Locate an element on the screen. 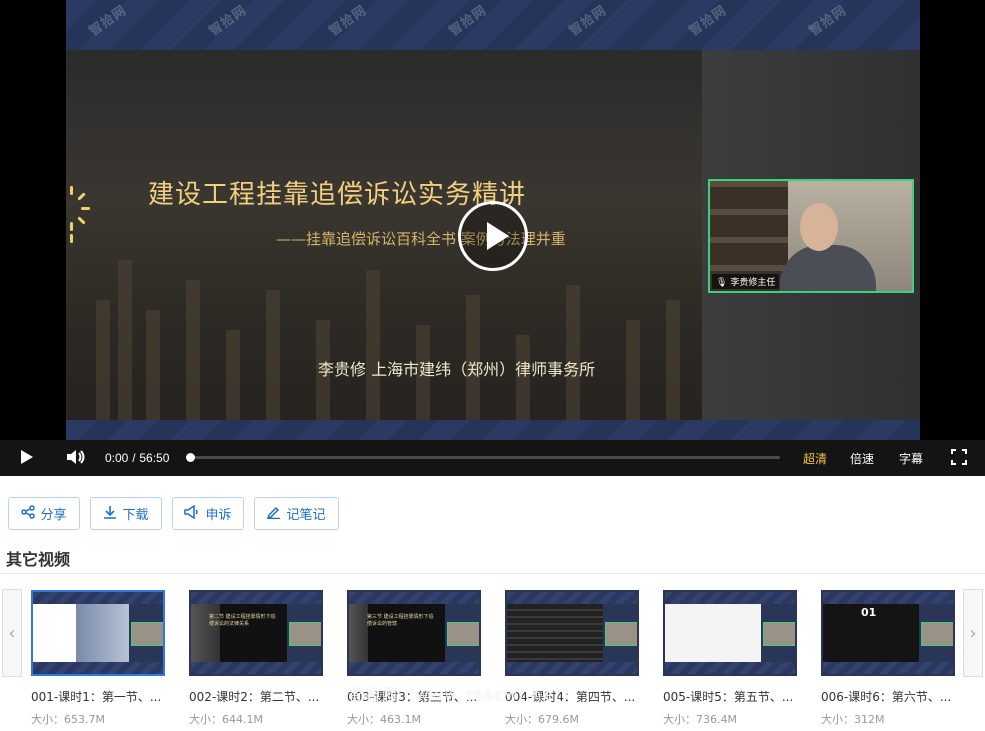  section-divider is located at coordinates (492, 573).